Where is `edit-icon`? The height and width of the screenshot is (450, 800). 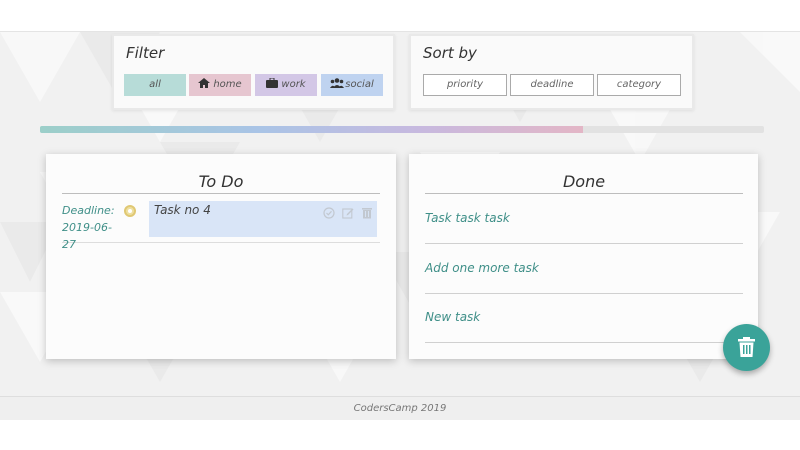 edit-icon is located at coordinates (348, 211).